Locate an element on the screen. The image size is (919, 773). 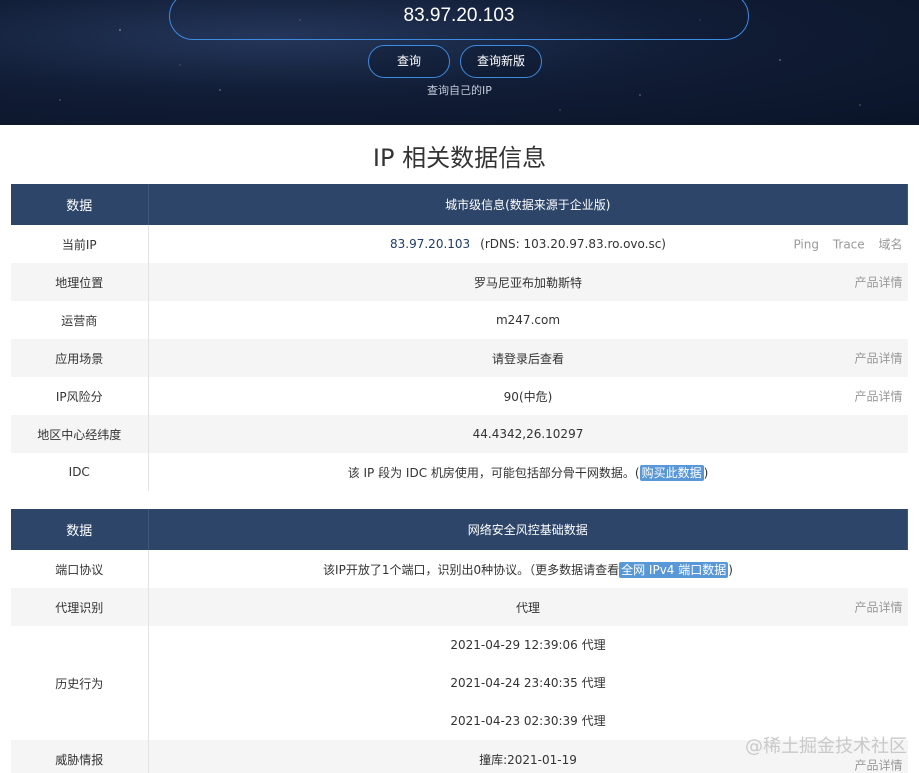
ip-search-input: 83.97.20.103 is located at coordinates (459, 20).